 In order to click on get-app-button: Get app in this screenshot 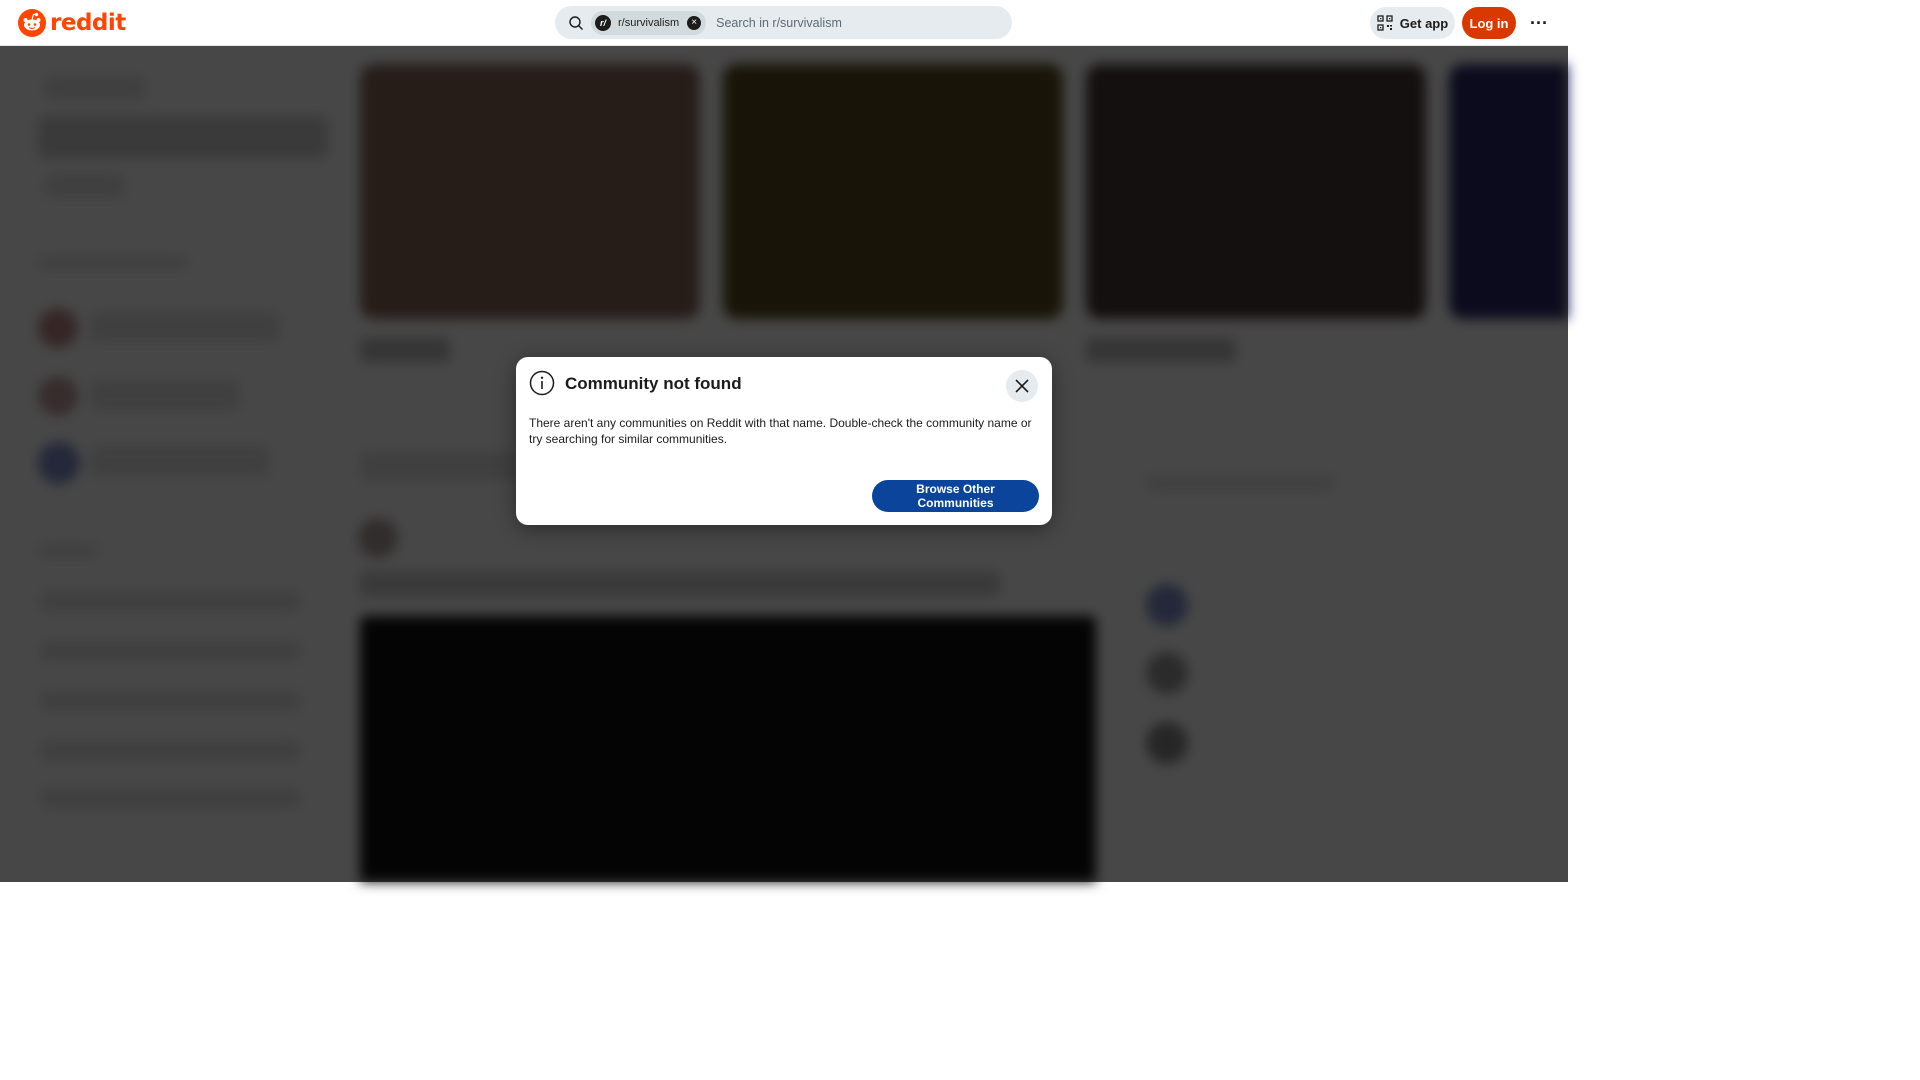, I will do `click(1412, 23)`.